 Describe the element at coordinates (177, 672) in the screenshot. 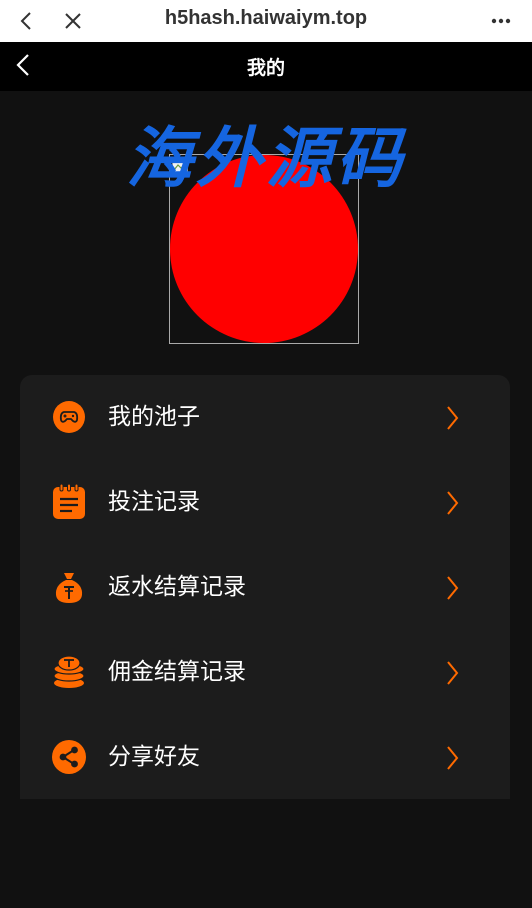

I see `menu-item-label: 佣金结算记录` at that location.